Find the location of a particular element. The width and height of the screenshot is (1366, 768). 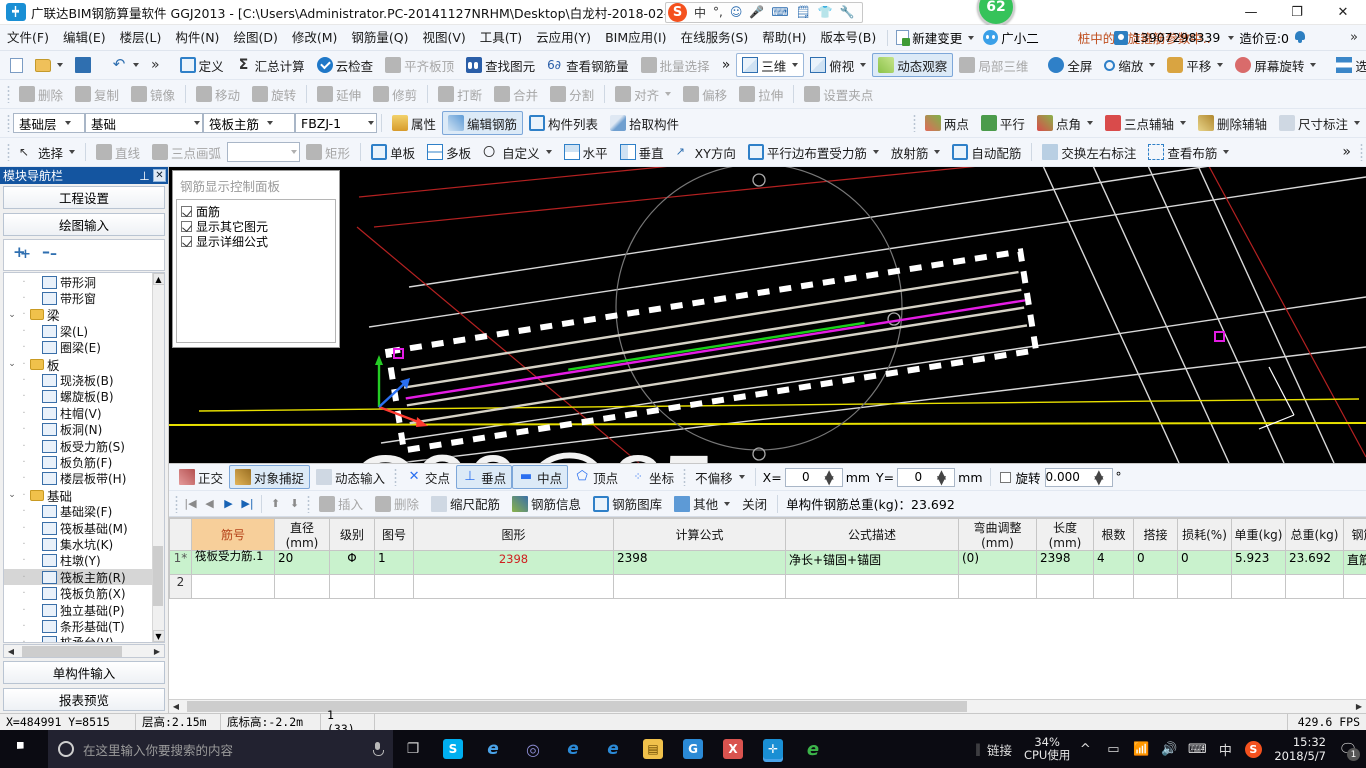

th-lap: 搭接 is located at coordinates (1155, 534).